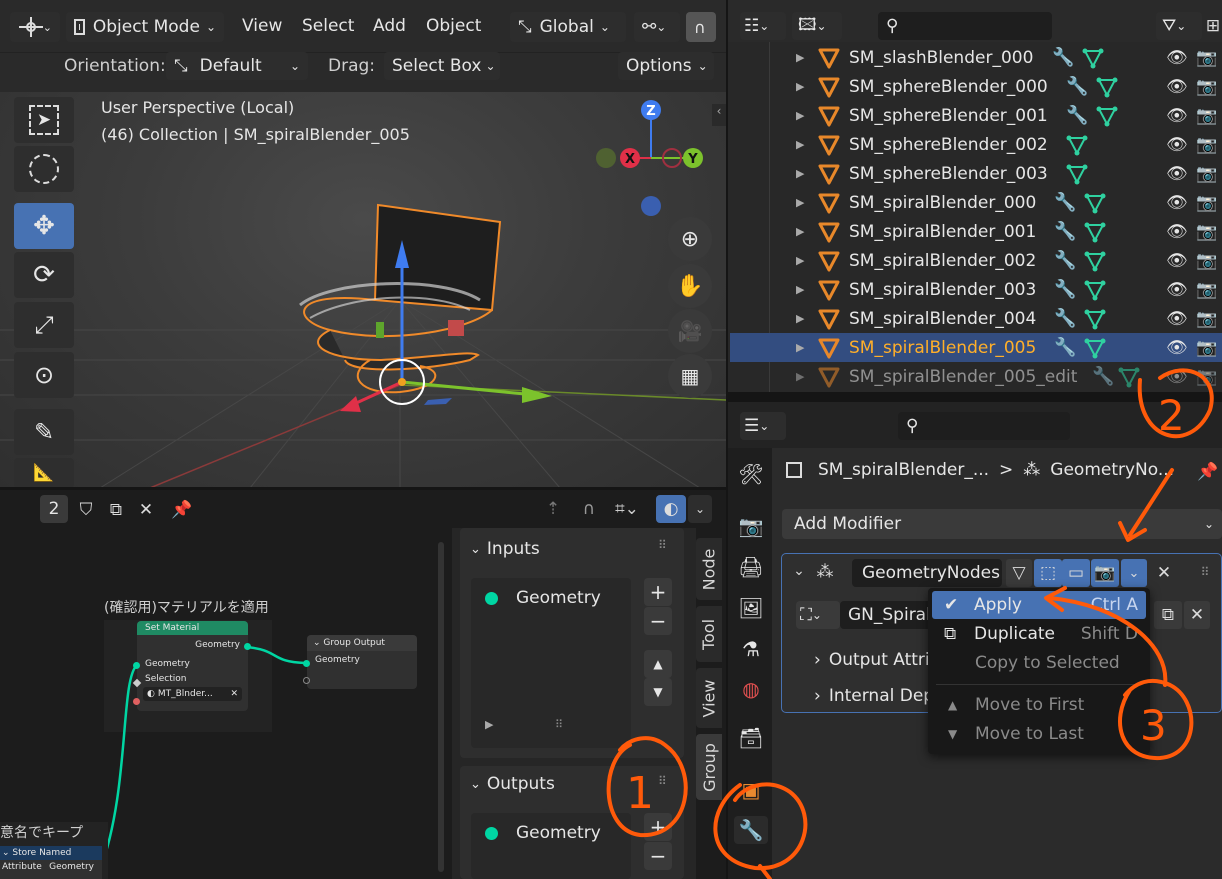  I want to click on view-layer-tab: 🖼, so click(751, 608).